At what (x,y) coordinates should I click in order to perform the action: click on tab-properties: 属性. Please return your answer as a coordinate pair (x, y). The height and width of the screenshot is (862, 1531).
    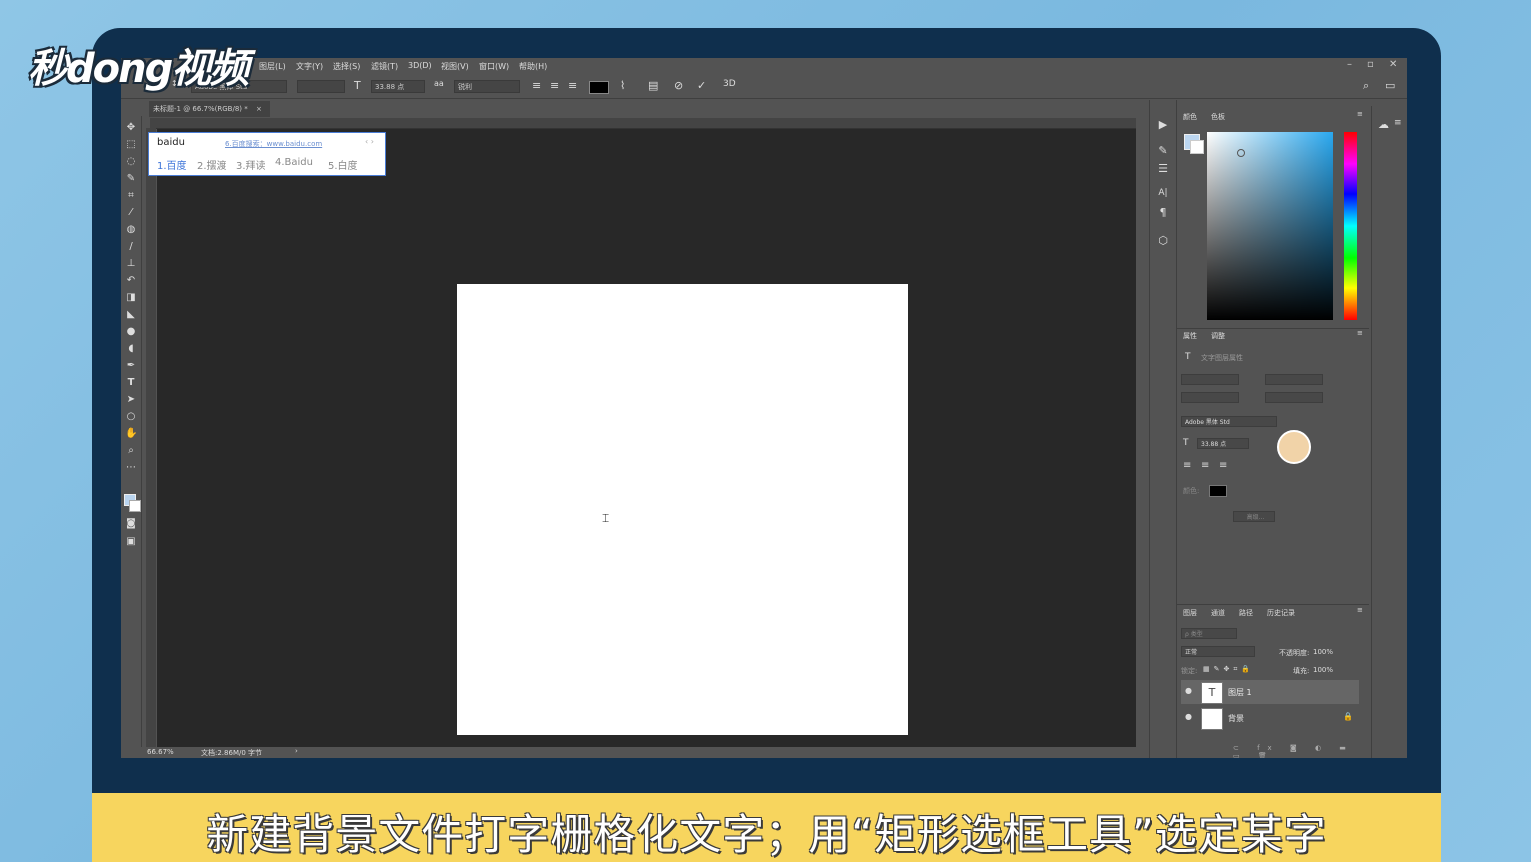
    Looking at the image, I should click on (1190, 336).